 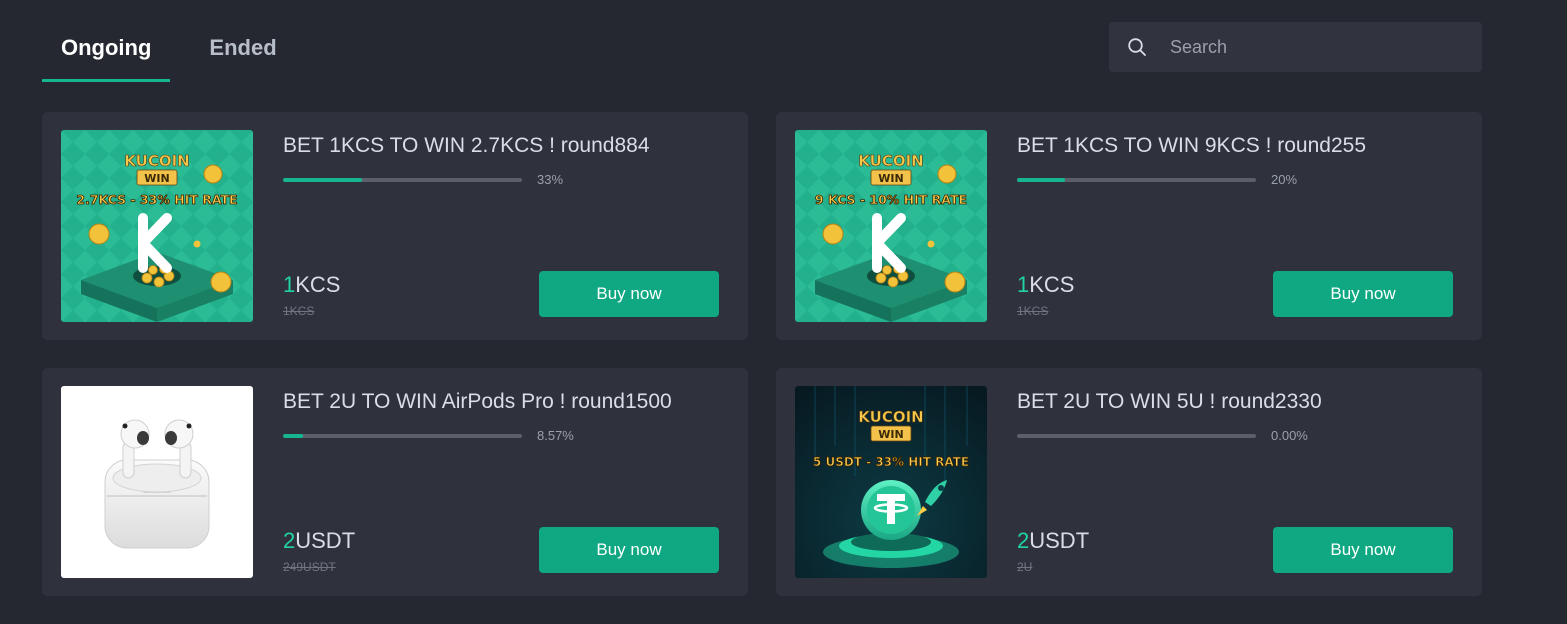 What do you see at coordinates (550, 179) in the screenshot?
I see `progress-percent: 33%` at bounding box center [550, 179].